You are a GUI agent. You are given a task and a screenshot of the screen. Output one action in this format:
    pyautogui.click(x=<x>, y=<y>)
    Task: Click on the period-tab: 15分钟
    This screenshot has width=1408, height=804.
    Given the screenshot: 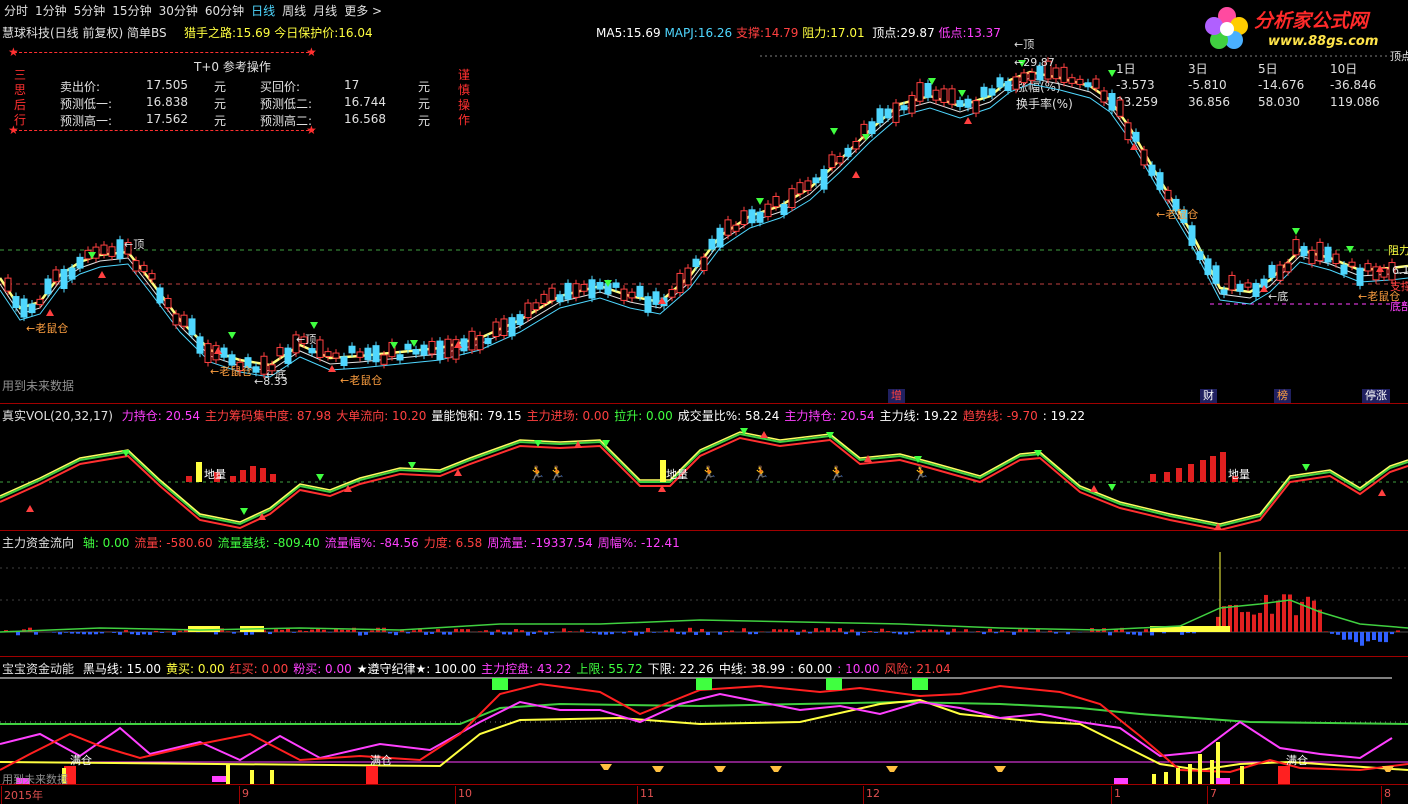 What is the action you would take?
    pyautogui.click(x=131, y=10)
    